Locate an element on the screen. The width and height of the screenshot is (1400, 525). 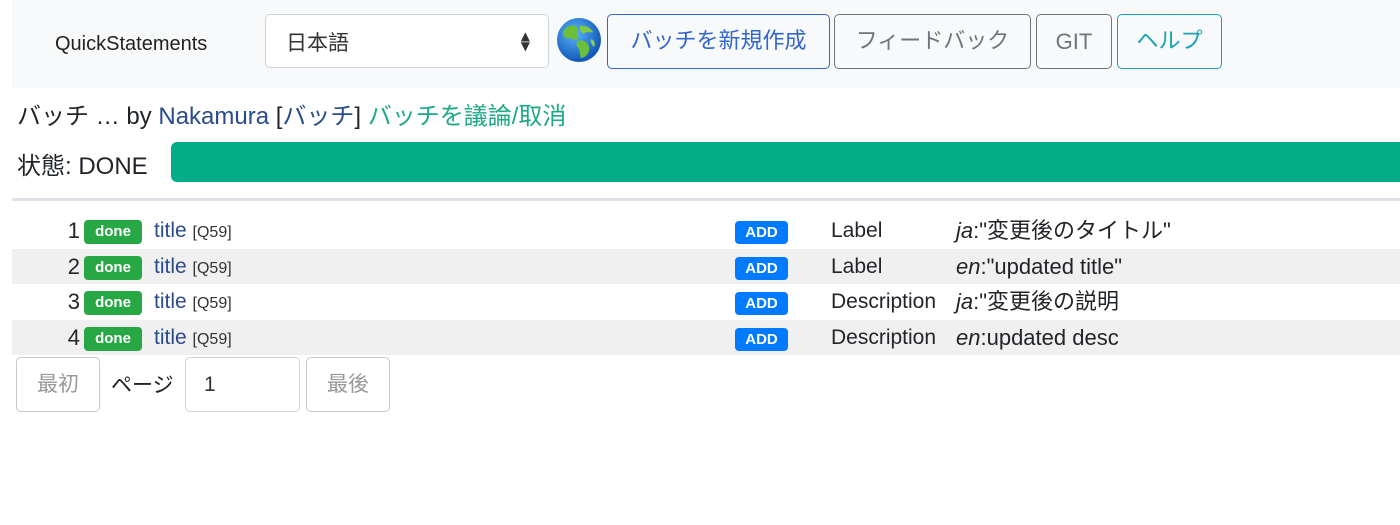
progress-fill is located at coordinates (785, 162).